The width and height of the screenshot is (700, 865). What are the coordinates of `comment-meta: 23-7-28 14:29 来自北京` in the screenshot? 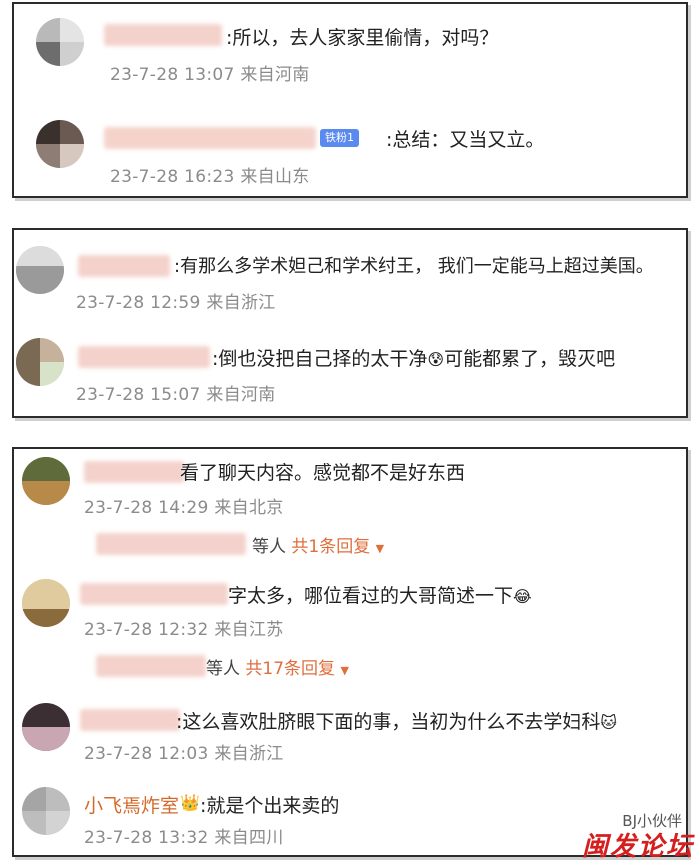 It's located at (184, 508).